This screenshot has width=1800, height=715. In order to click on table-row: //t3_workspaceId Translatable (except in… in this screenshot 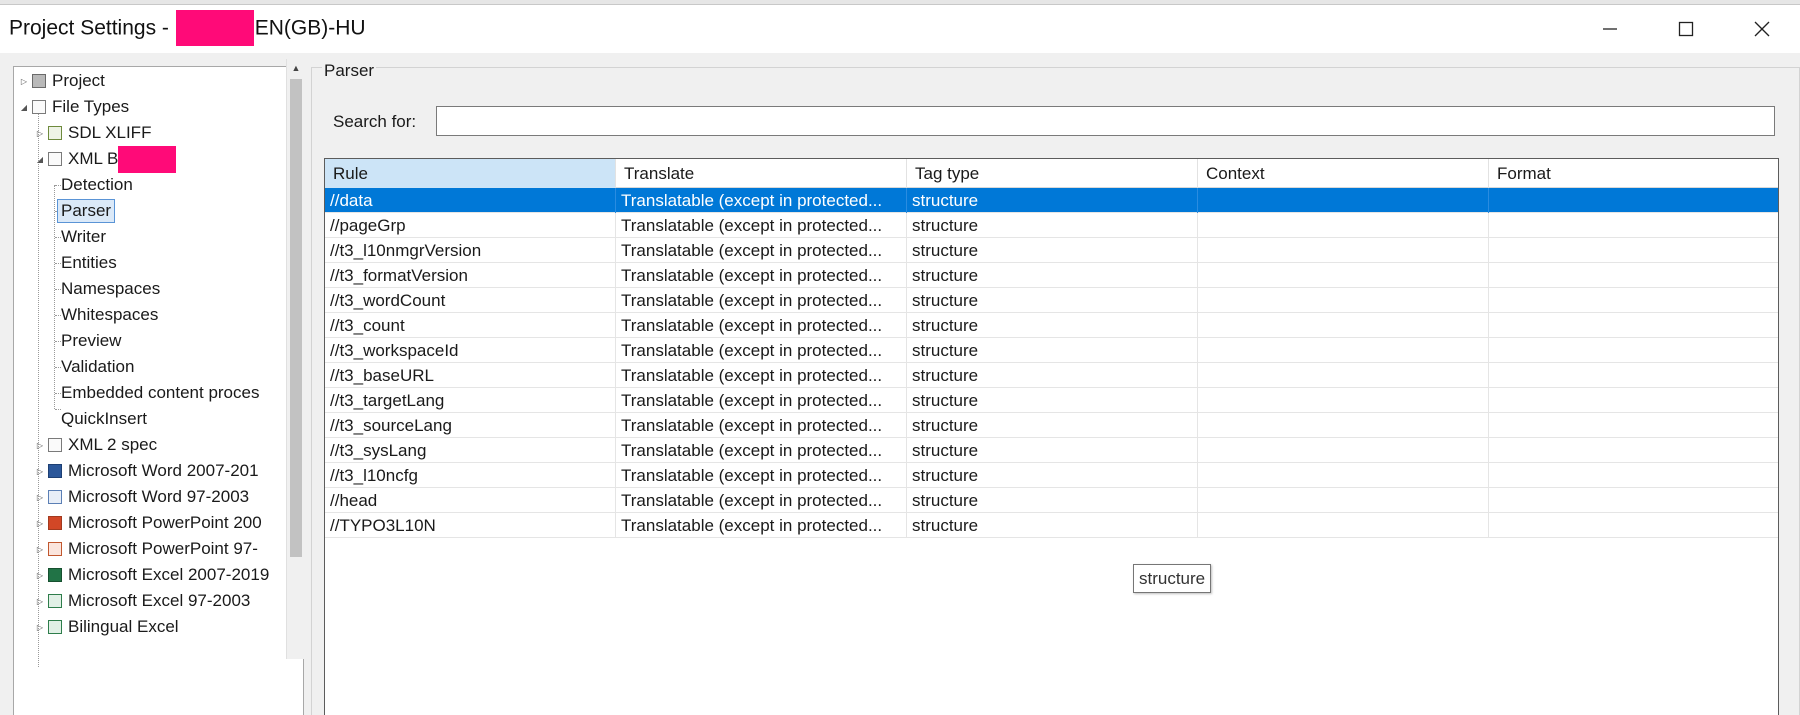, I will do `click(1051, 350)`.